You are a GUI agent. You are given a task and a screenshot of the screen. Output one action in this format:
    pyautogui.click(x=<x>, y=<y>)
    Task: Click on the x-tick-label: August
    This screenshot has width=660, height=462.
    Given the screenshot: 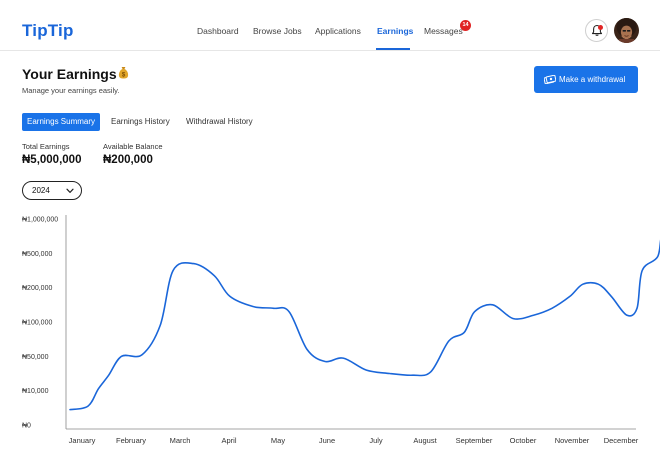 What is the action you would take?
    pyautogui.click(x=425, y=440)
    